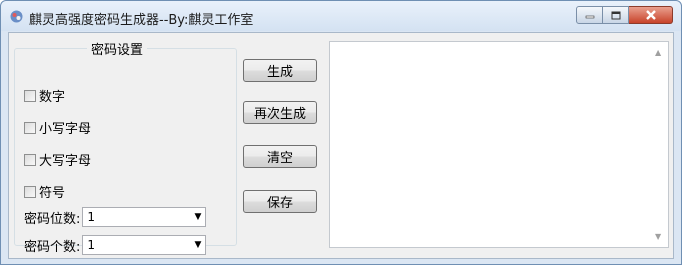 Image resolution: width=684 pixels, height=267 pixels. Describe the element at coordinates (658, 52) in the screenshot. I see `scroll-up-icon: ▲` at that location.